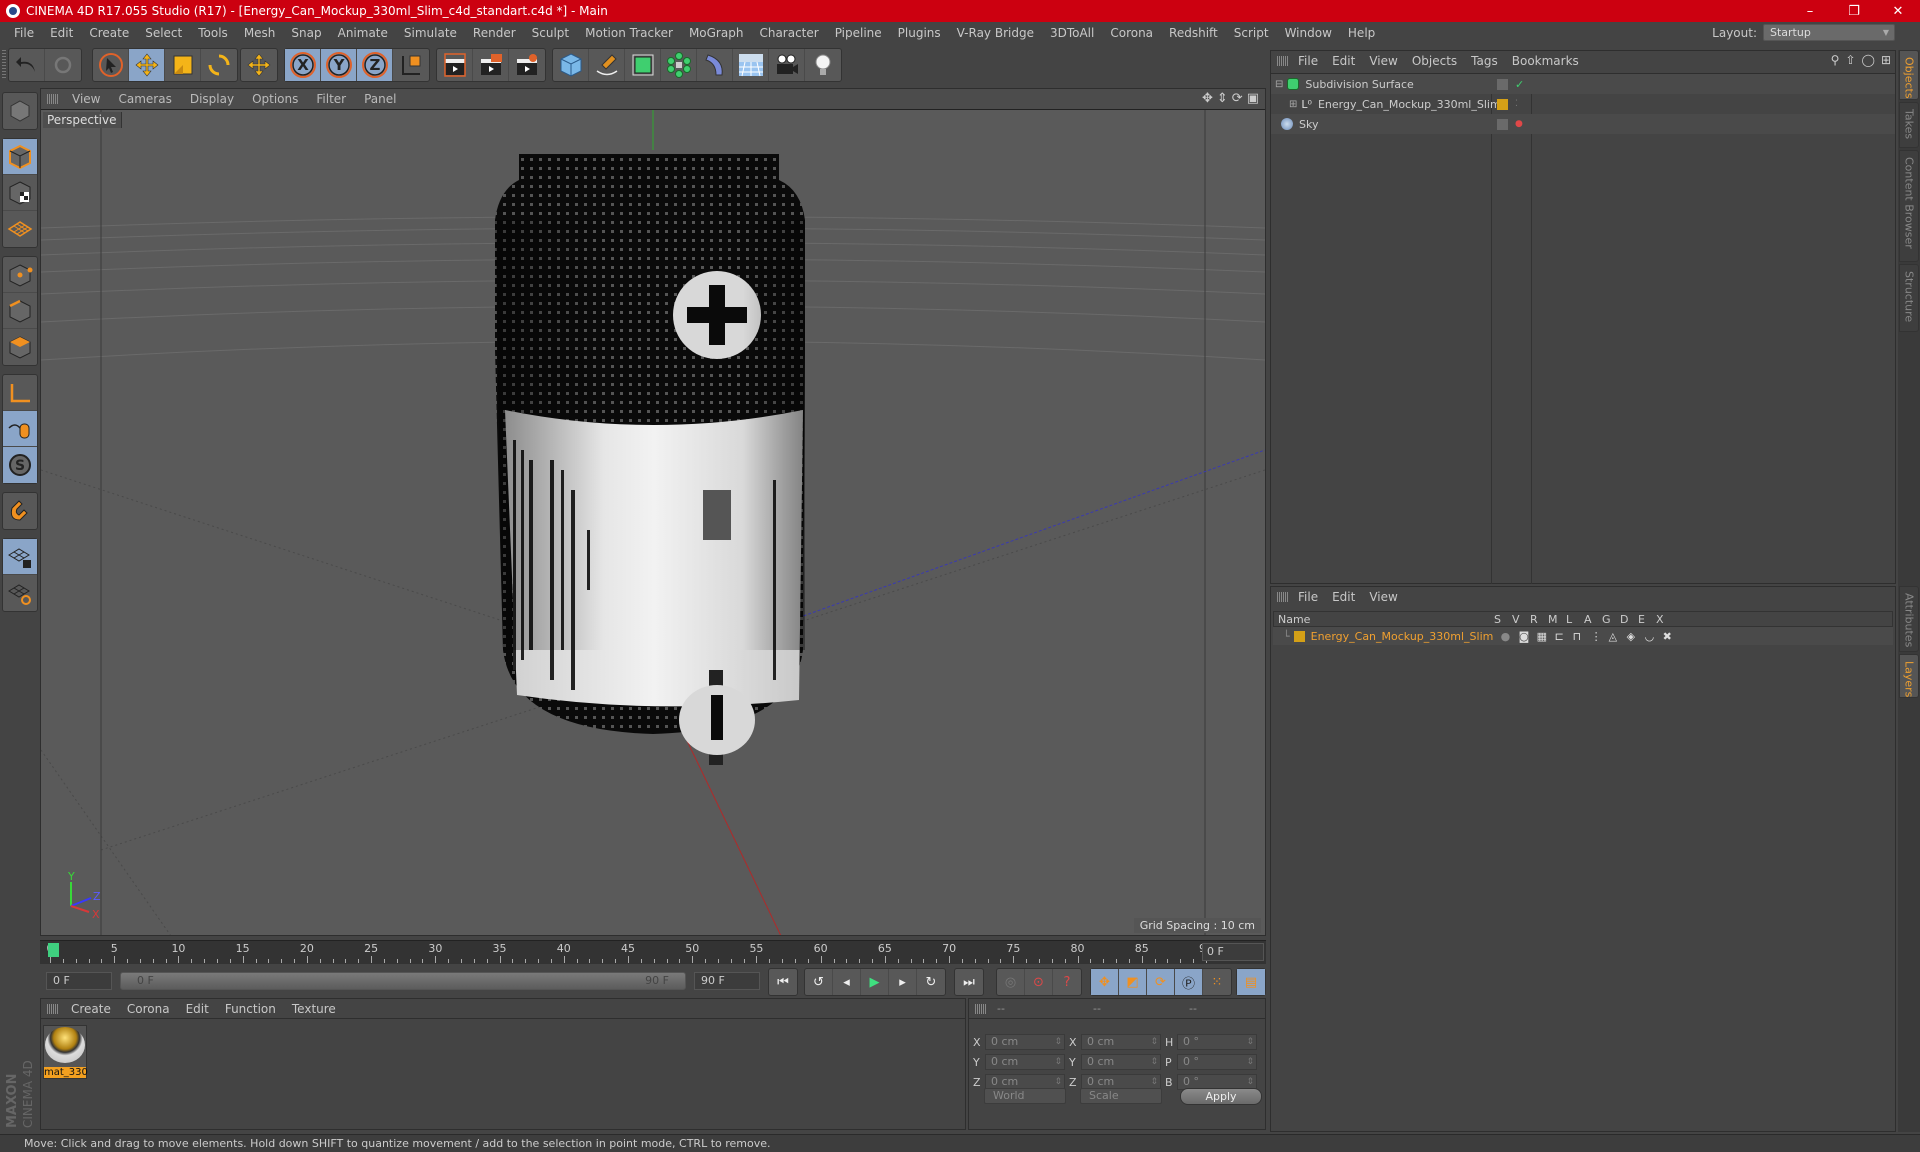 The image size is (1920, 1152). Describe the element at coordinates (1557, 619) in the screenshot. I see `column-manager: M` at that location.